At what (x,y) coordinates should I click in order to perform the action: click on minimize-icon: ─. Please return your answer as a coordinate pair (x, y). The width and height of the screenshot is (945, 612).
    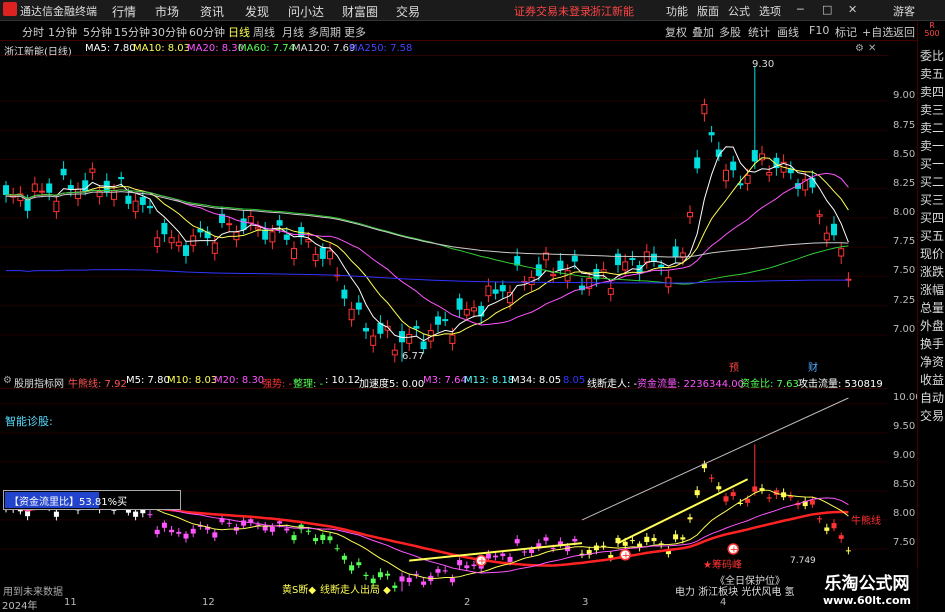
    Looking at the image, I should click on (800, 9).